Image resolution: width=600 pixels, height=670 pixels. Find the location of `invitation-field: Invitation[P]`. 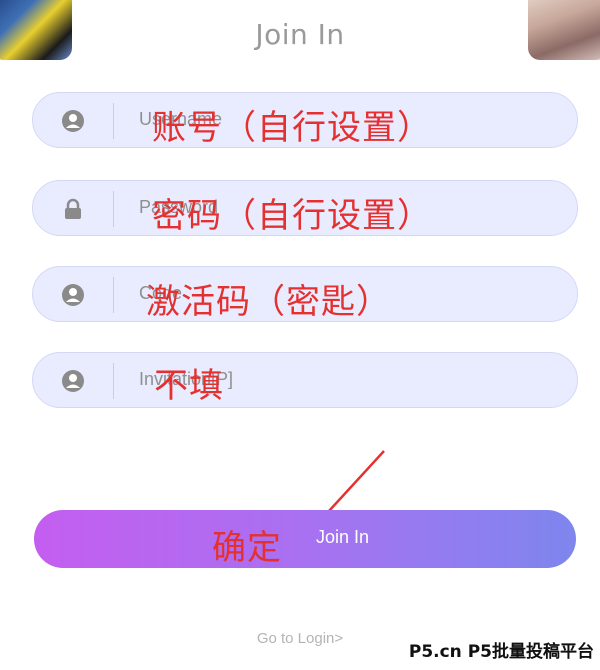

invitation-field: Invitation[P] is located at coordinates (305, 380).